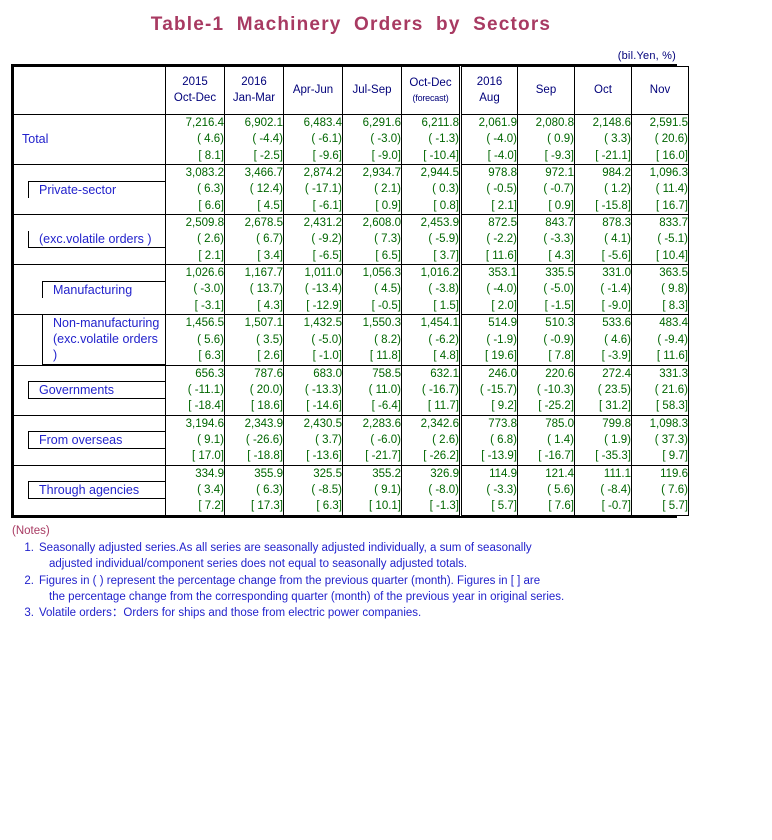 This screenshot has width=772, height=840. Describe the element at coordinates (439, 272) in the screenshot. I see `value-level: 1,016.2` at that location.